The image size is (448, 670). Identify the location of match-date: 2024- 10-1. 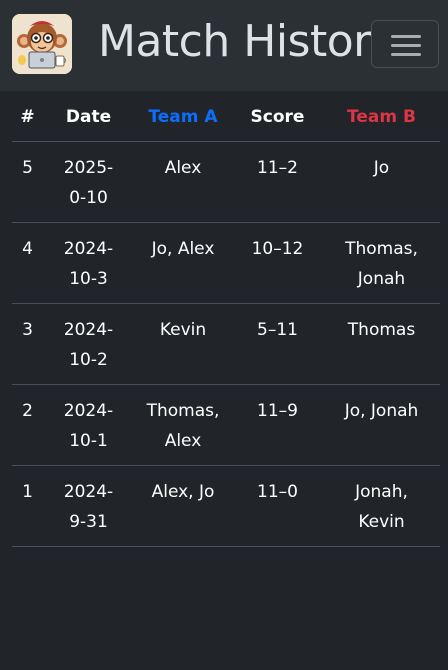
(88, 425).